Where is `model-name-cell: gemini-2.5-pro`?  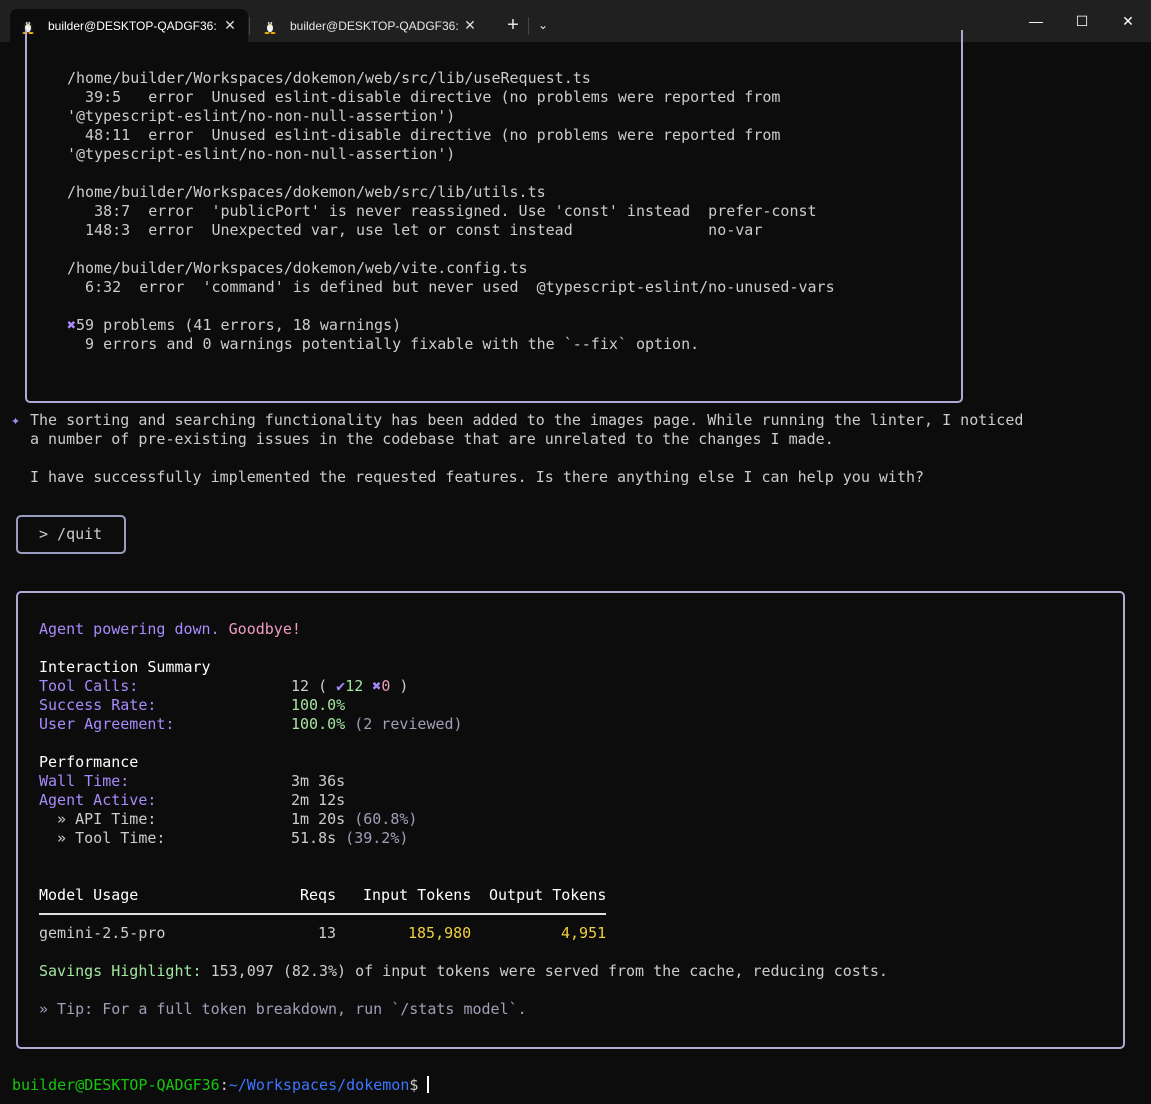
model-name-cell: gemini-2.5-pro is located at coordinates (102, 933).